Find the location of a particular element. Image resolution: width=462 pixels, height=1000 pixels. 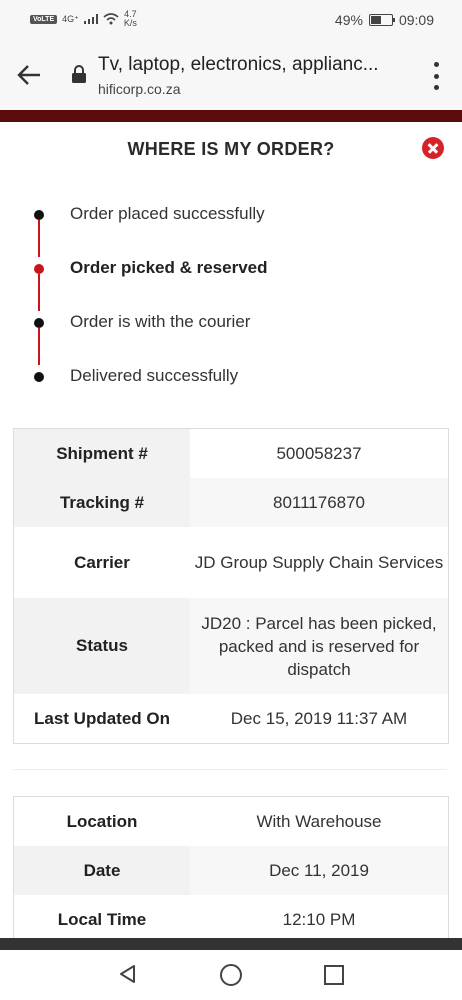

table-row: Location With Warehouse is located at coordinates (231, 821).